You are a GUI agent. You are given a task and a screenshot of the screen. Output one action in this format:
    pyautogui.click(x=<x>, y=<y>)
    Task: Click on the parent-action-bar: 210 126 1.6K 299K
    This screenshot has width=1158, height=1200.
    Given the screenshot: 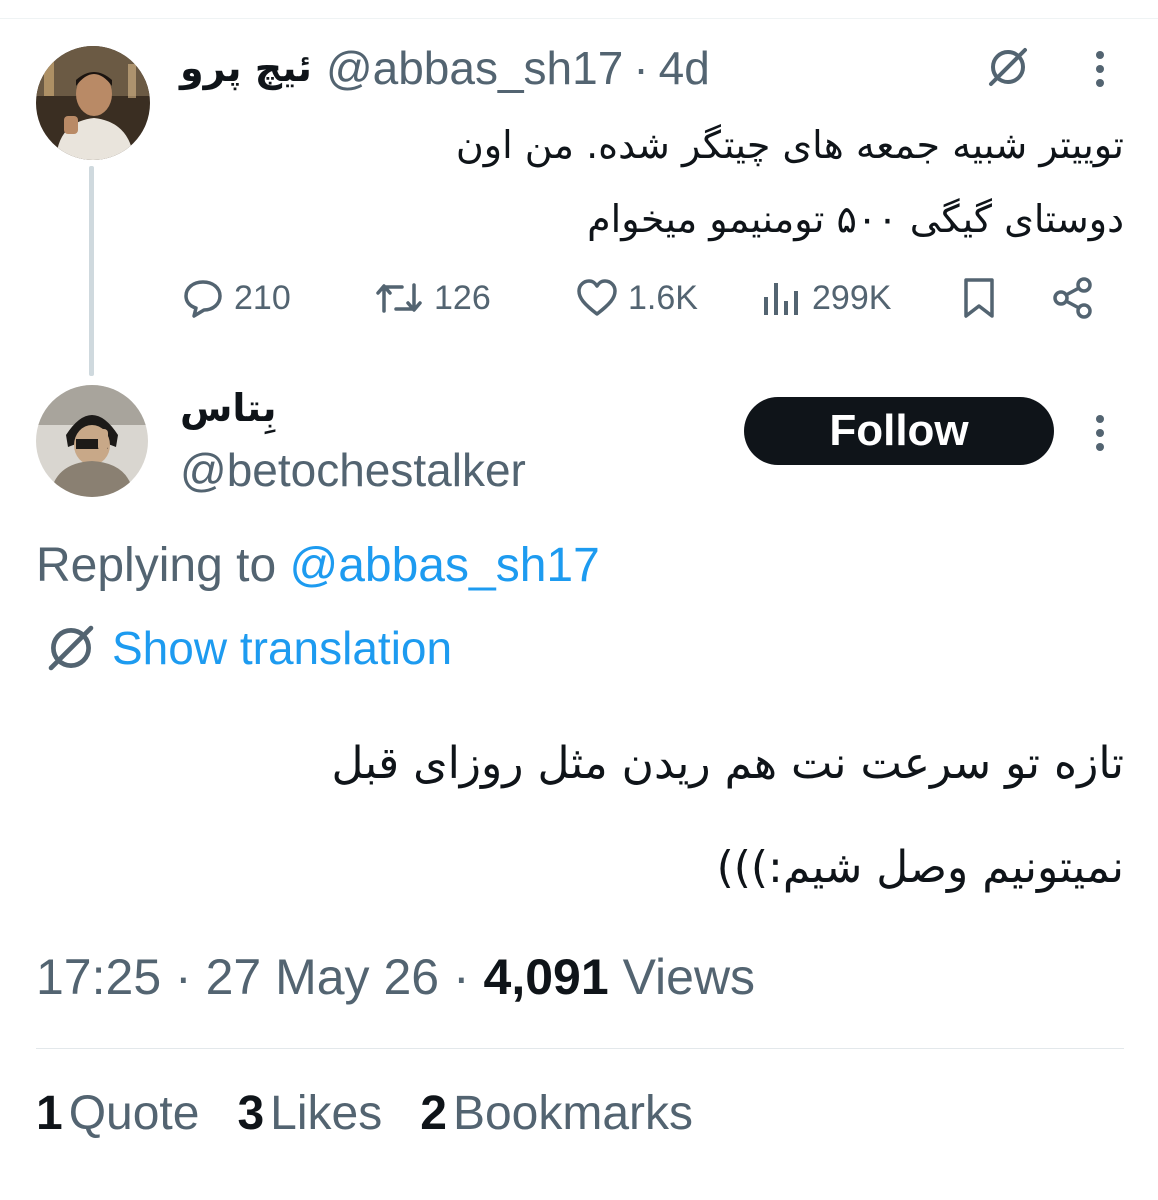 What is the action you would take?
    pyautogui.click(x=640, y=298)
    